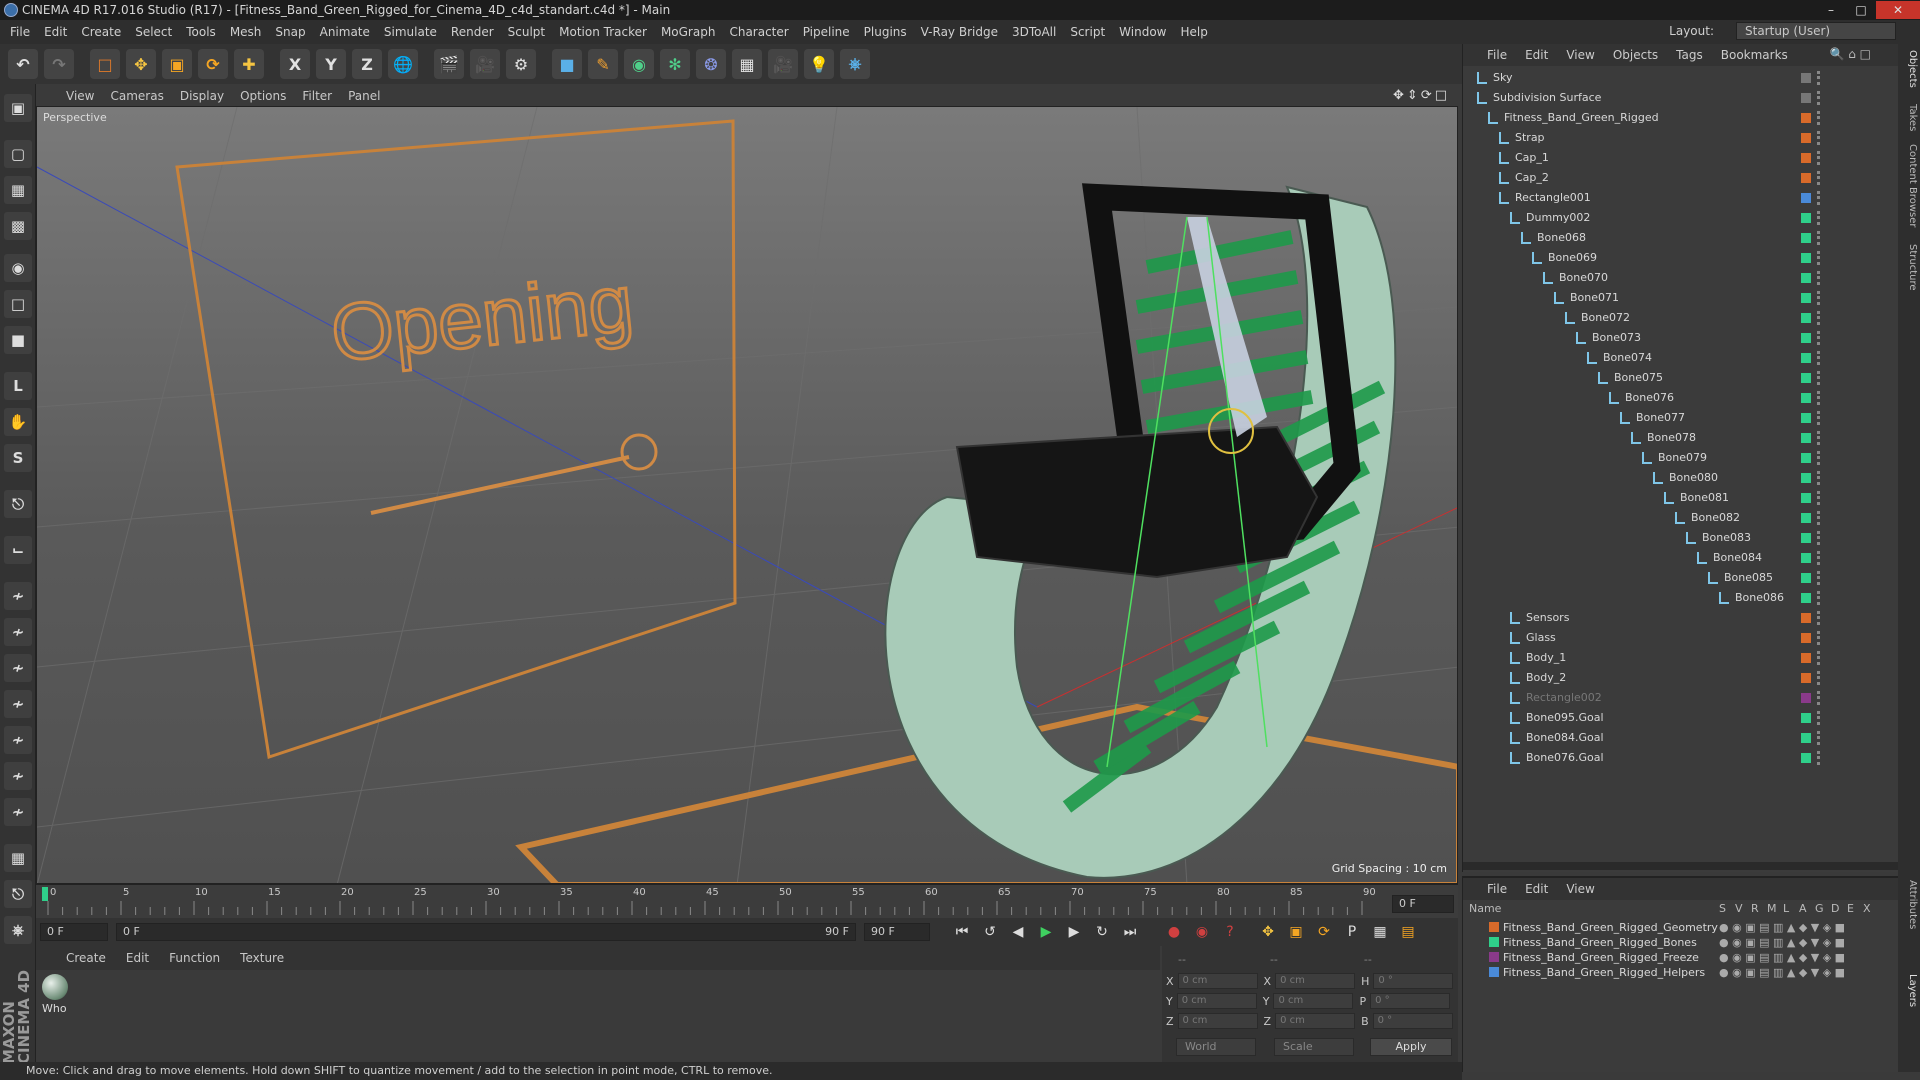 Image resolution: width=1920 pixels, height=1080 pixels. Describe the element at coordinates (1850, 54) in the screenshot. I see `obj-search-home-icons: 🔍 ⌂ □` at that location.